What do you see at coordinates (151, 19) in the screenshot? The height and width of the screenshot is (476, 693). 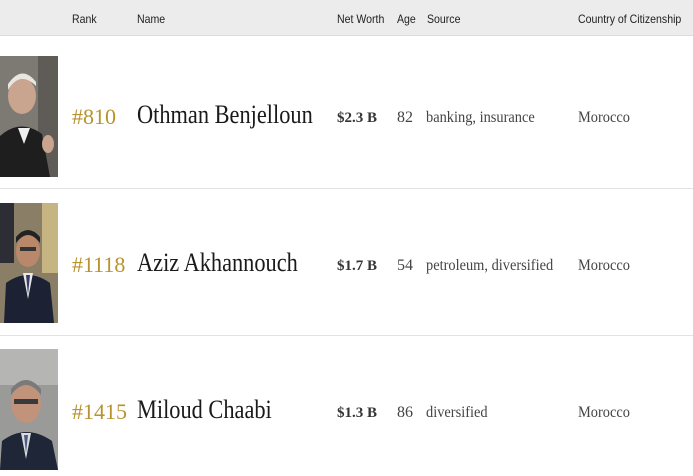 I see `header-name: Name` at bounding box center [151, 19].